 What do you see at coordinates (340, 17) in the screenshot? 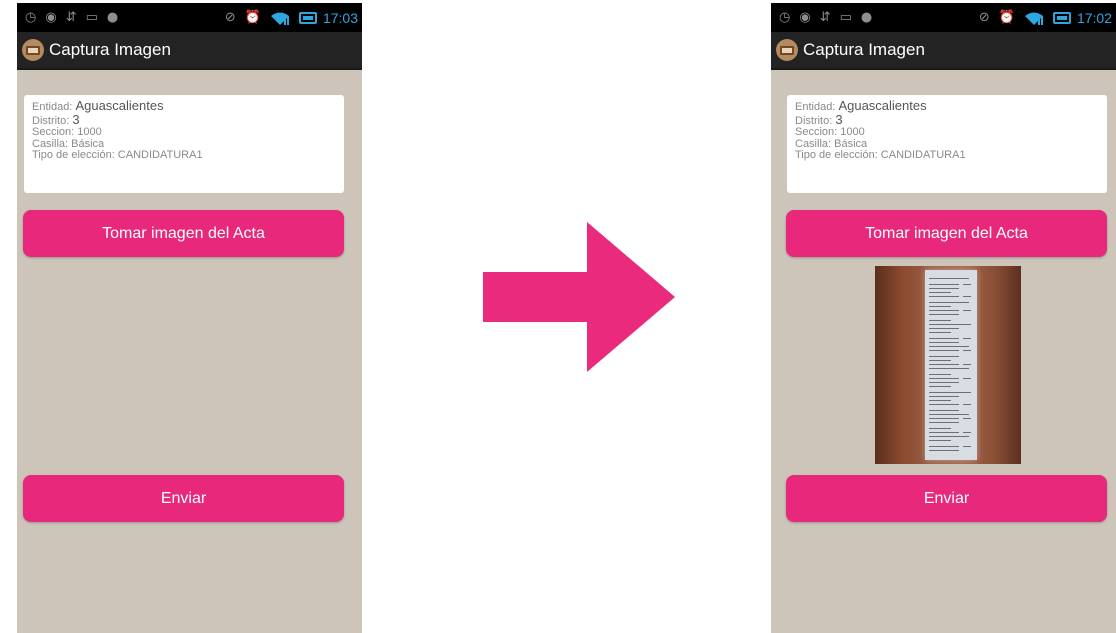
I see `status-time: 17:03` at bounding box center [340, 17].